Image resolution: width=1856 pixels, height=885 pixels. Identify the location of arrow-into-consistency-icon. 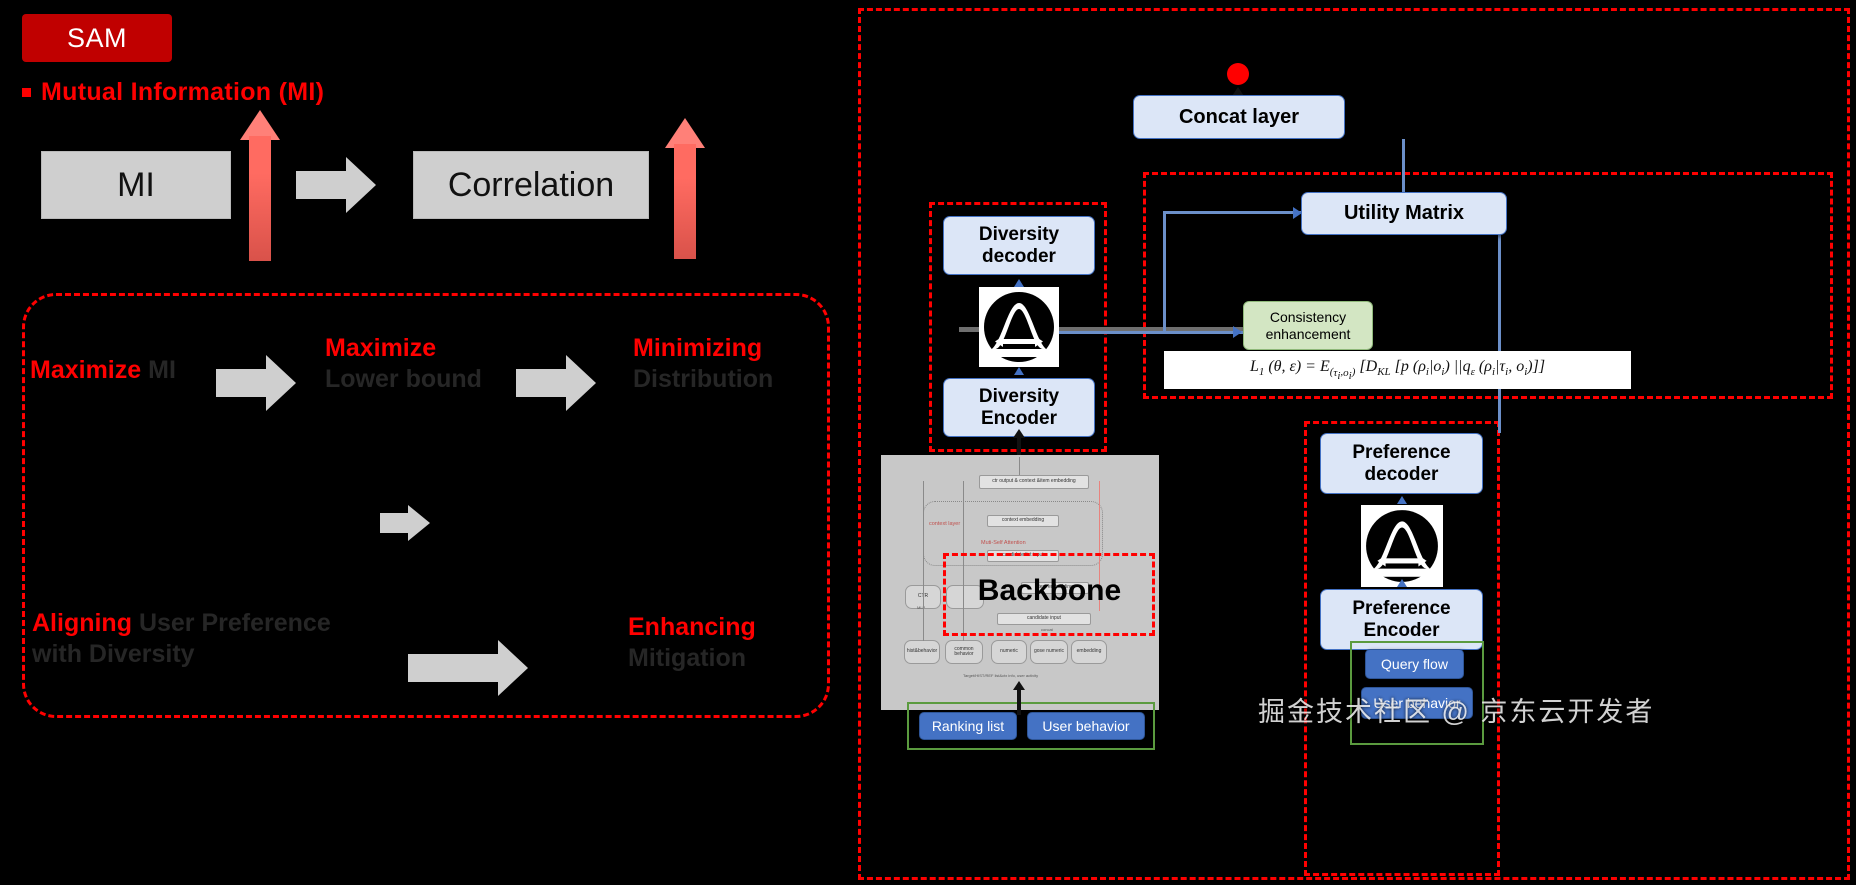
(1237, 332).